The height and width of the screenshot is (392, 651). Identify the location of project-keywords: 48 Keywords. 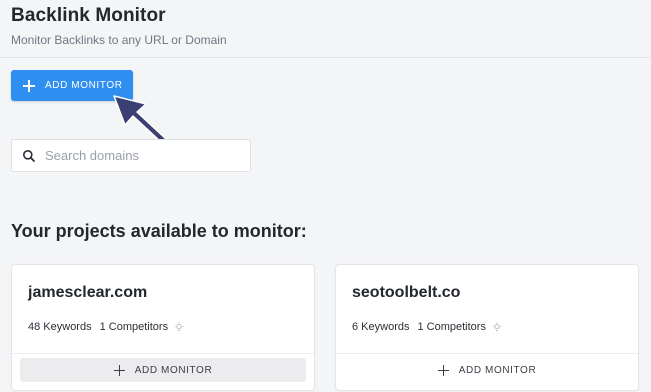
(60, 327).